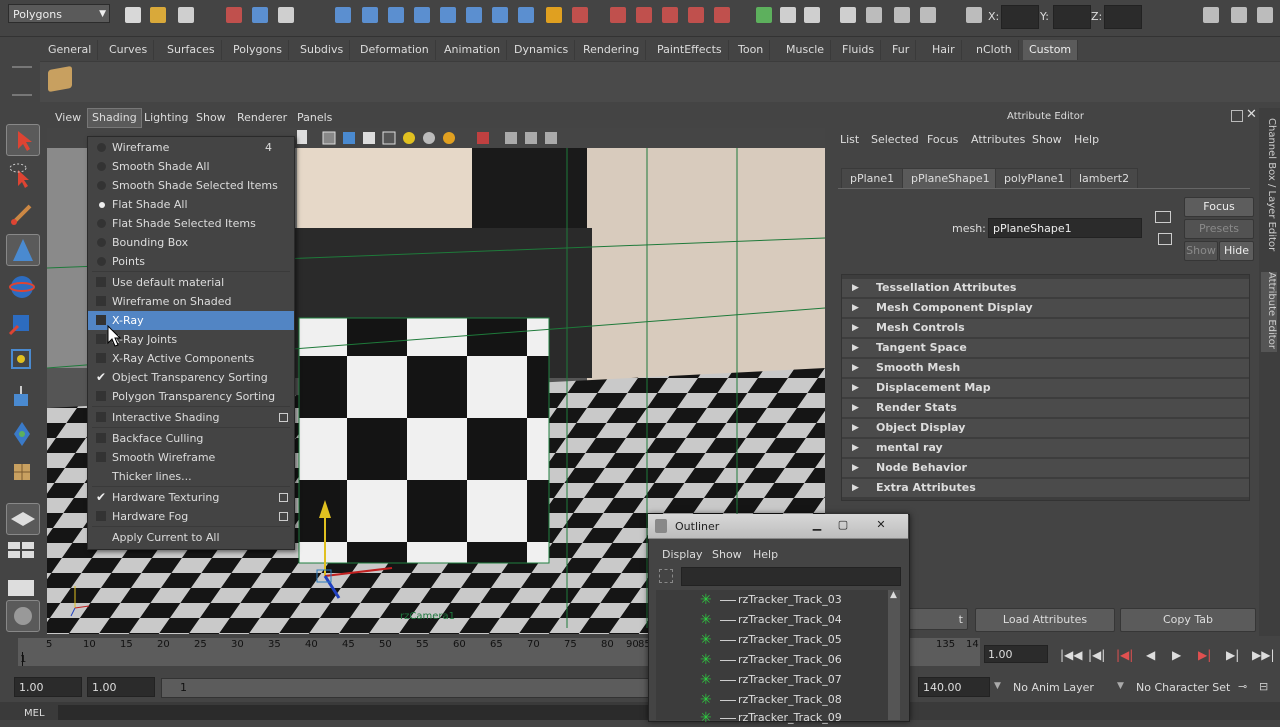  What do you see at coordinates (1263, 655) in the screenshot?
I see `go-to-end-icon: ▶▶|` at bounding box center [1263, 655].